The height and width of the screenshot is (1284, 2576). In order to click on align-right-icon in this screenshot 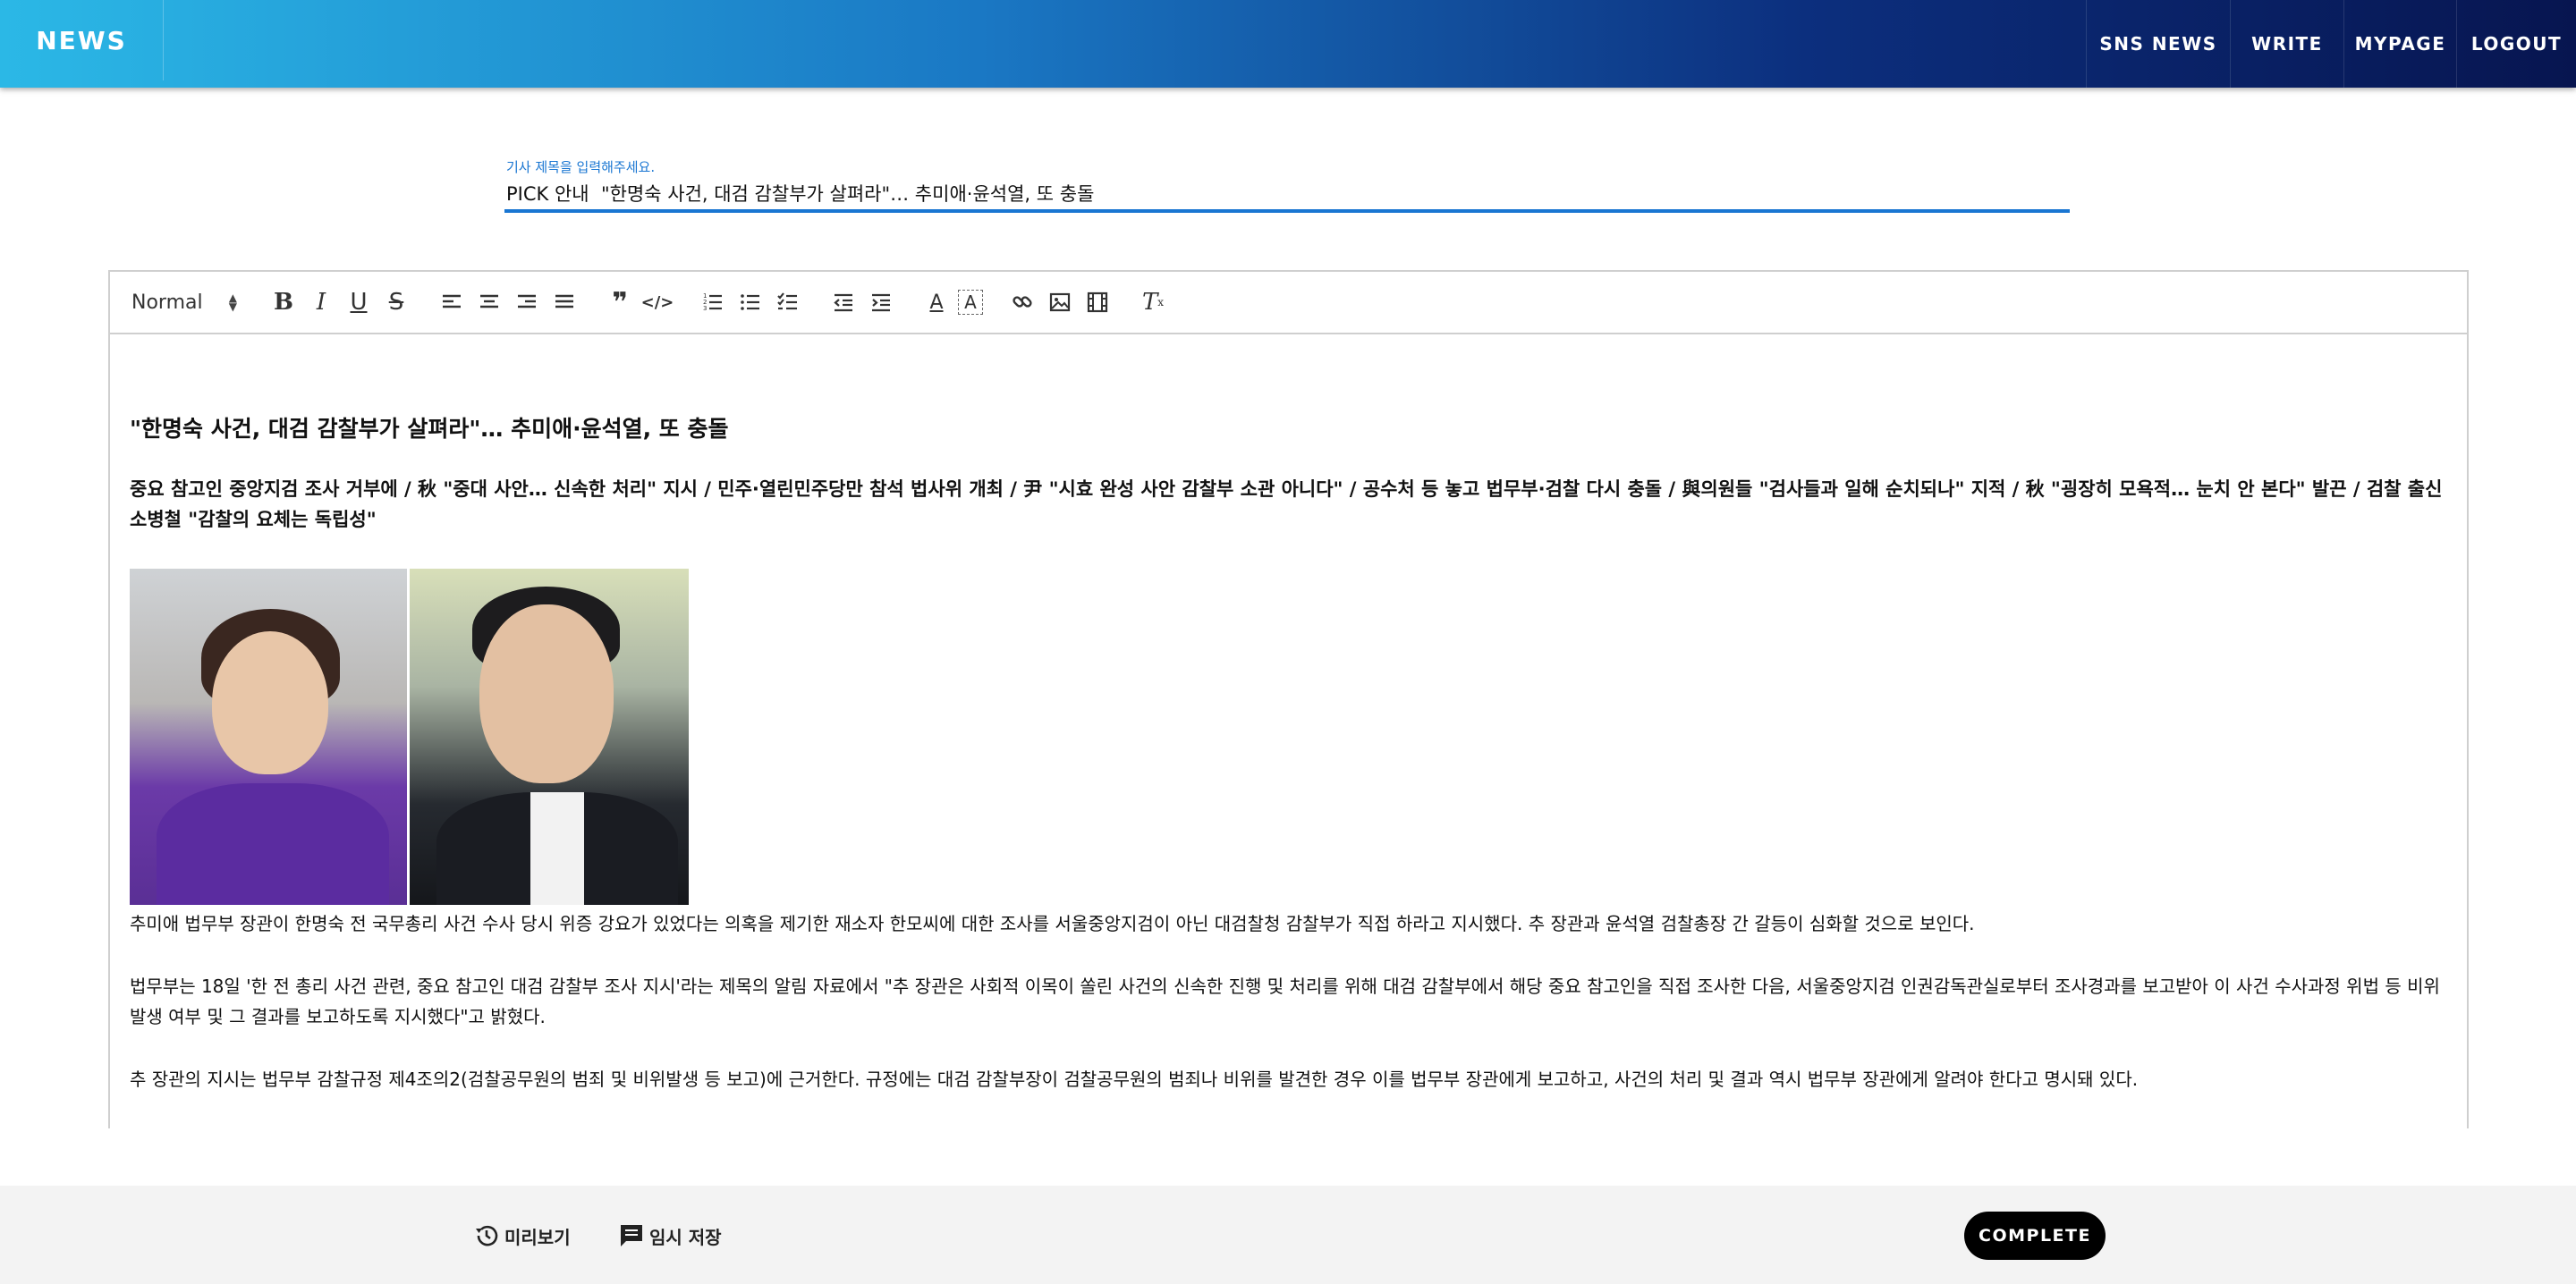, I will do `click(527, 302)`.